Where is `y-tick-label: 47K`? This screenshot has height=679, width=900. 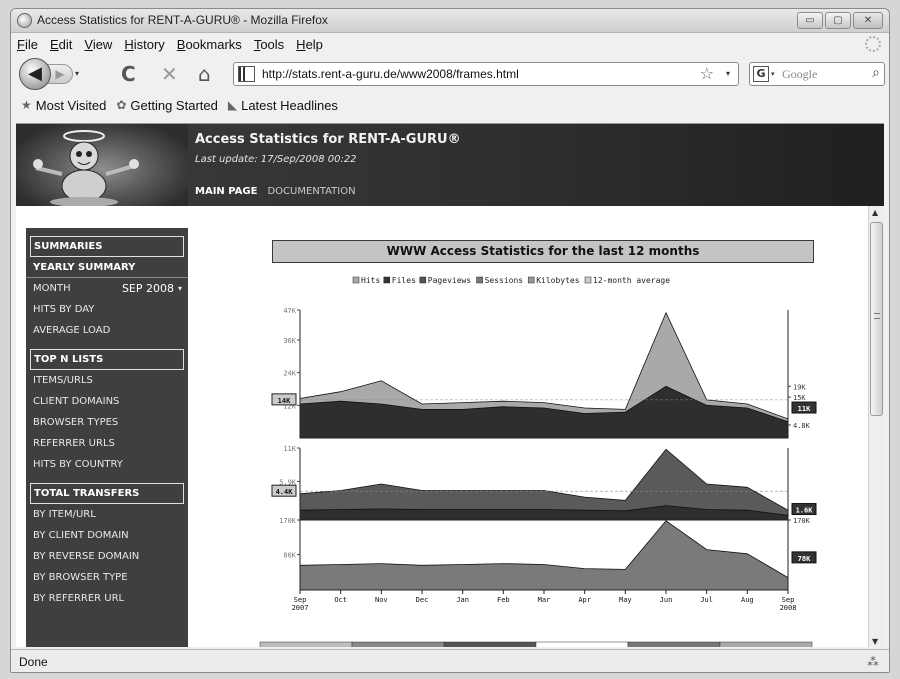 y-tick-label: 47K is located at coordinates (289, 311).